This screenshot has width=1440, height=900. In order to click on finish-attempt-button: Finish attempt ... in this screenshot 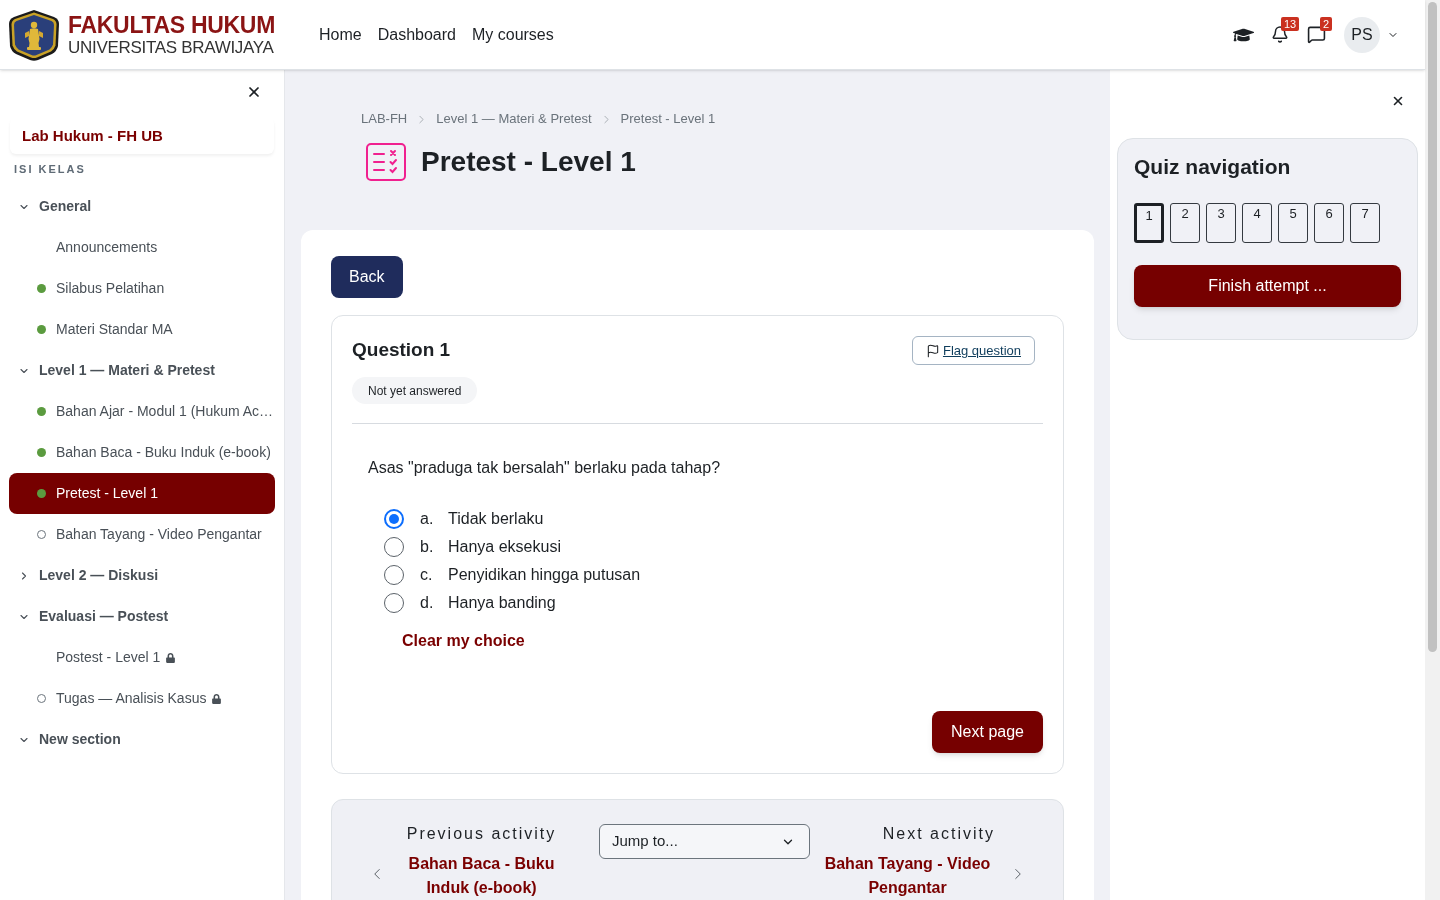, I will do `click(1267, 286)`.